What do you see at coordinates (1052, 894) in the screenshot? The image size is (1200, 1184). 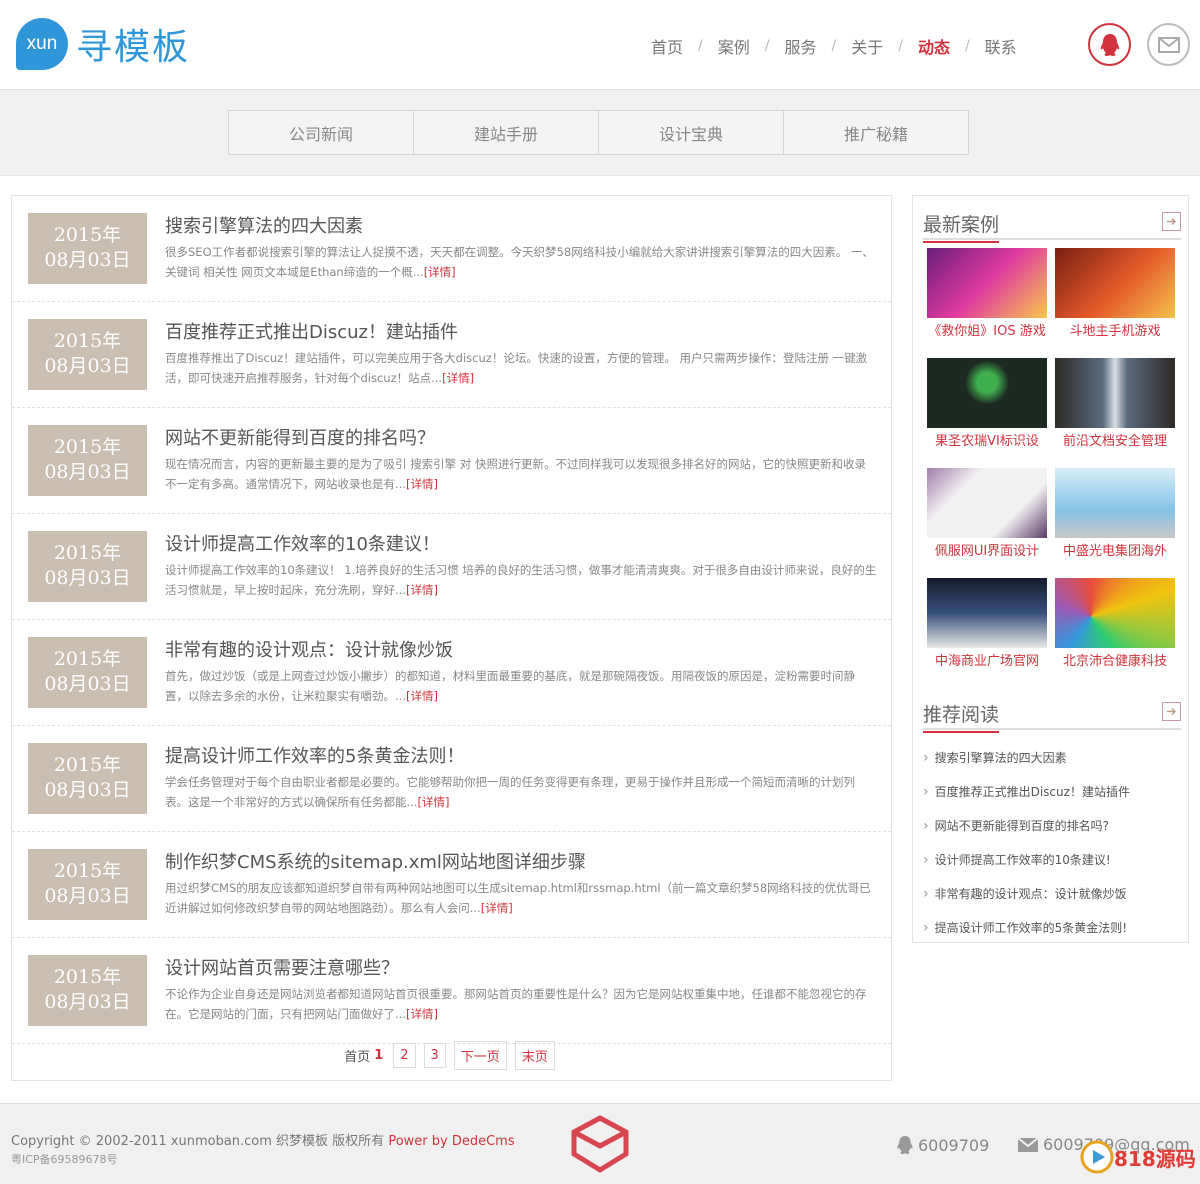 I see `recommended-link: 非常有趣的设计观点：设计就像炒饭` at bounding box center [1052, 894].